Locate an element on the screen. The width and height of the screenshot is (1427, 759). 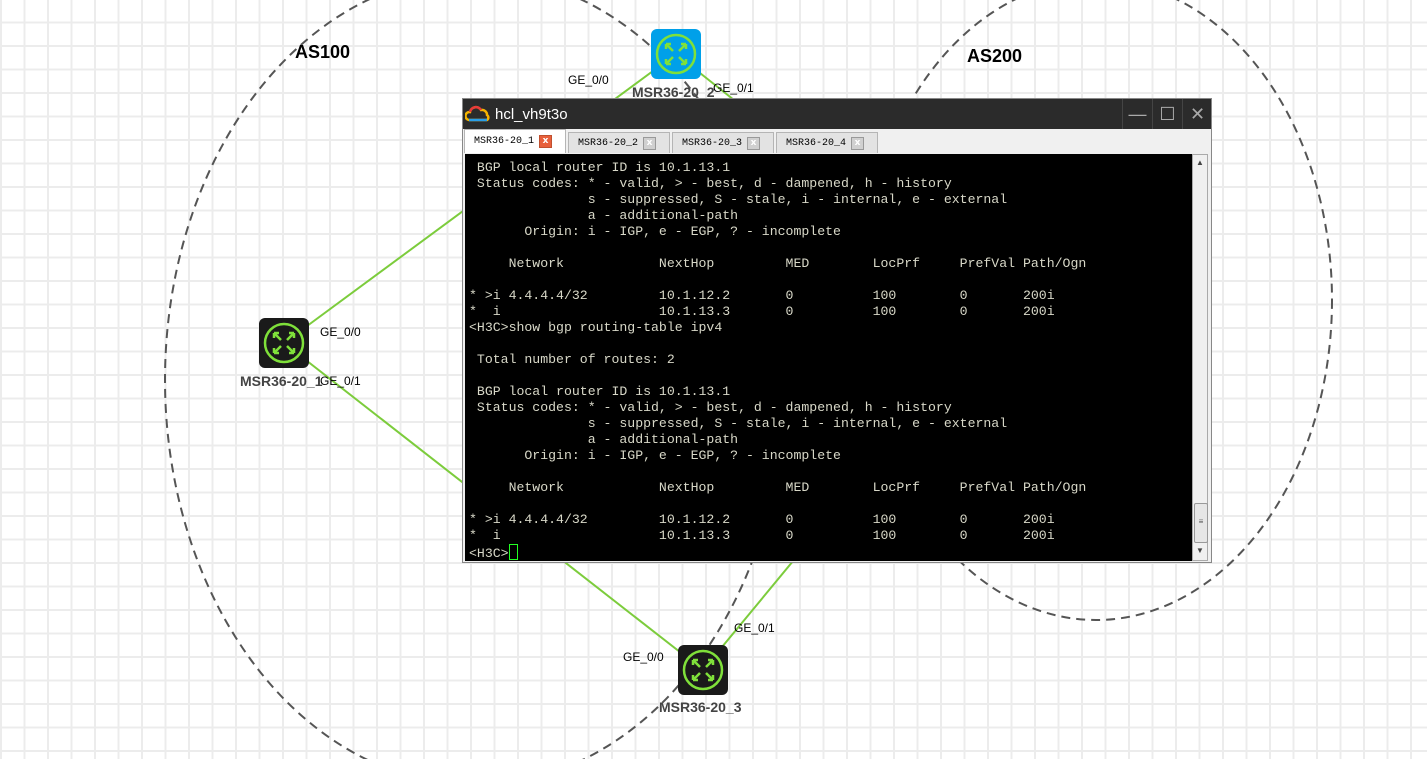
terminal-line: Total number of routes: 2 is located at coordinates (572, 359).